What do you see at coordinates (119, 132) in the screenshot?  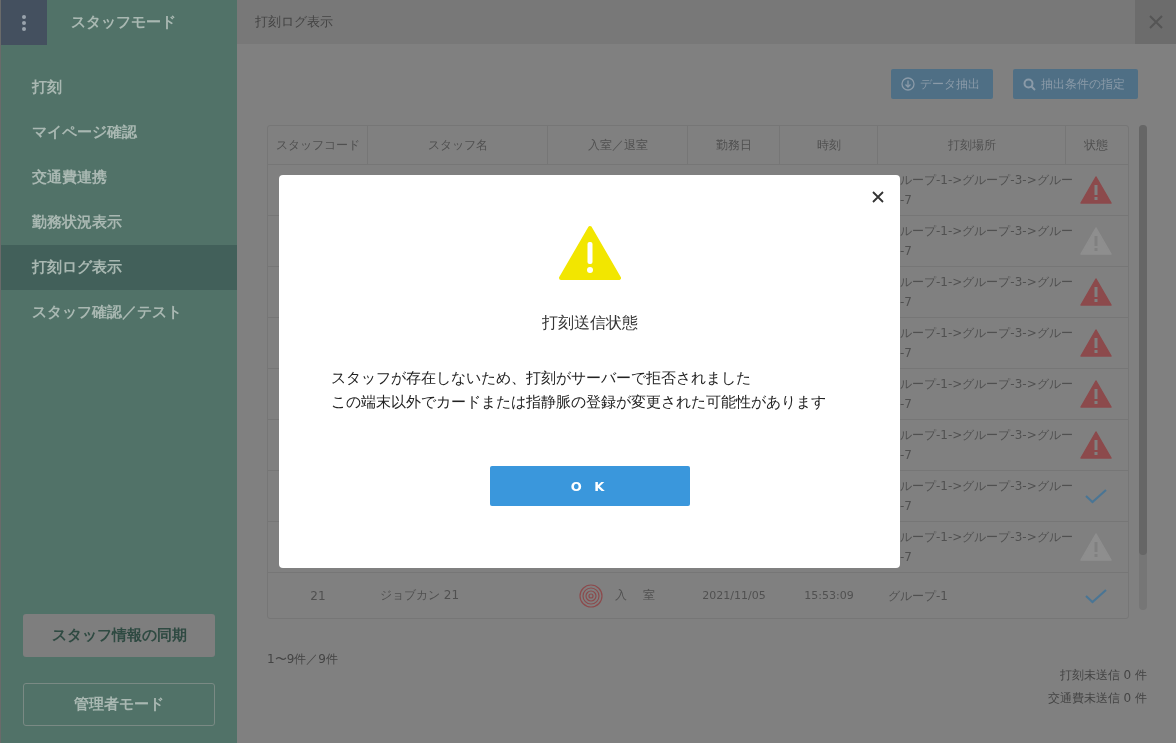 I see `sidebar-item: マイページ確認` at bounding box center [119, 132].